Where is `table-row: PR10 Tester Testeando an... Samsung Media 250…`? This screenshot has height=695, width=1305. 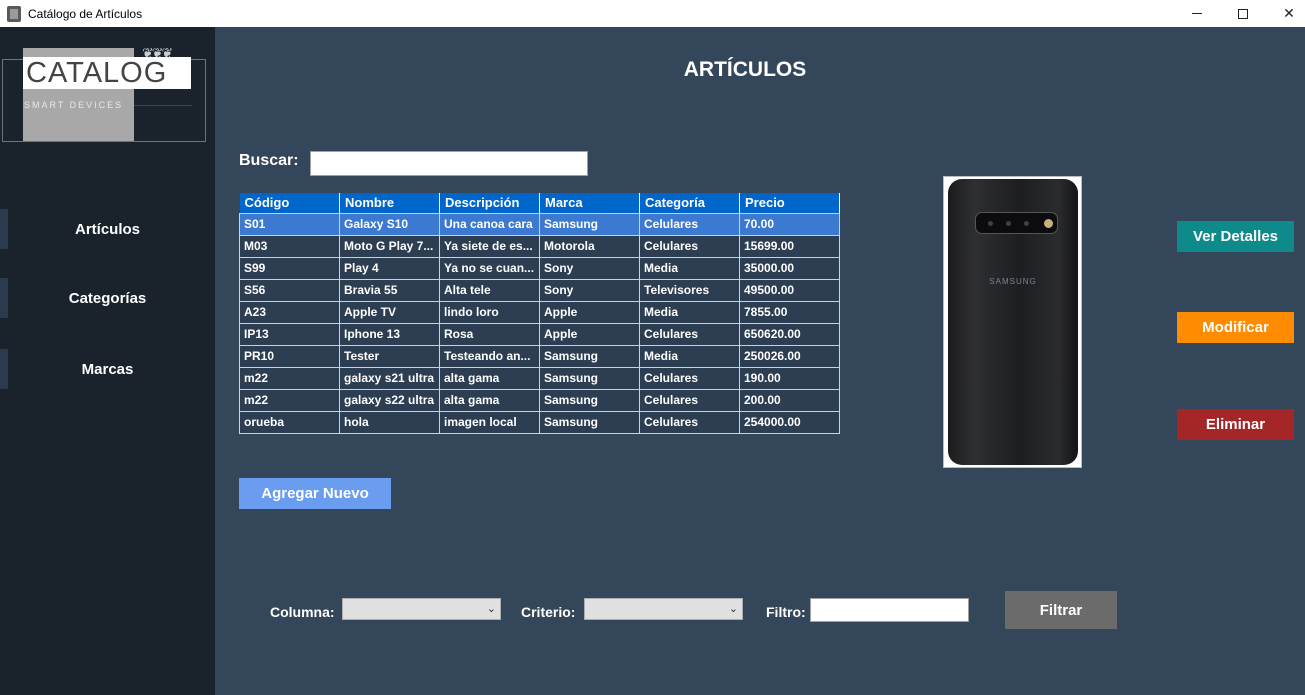
table-row: PR10 Tester Testeando an... Samsung Media 250… is located at coordinates (539, 356).